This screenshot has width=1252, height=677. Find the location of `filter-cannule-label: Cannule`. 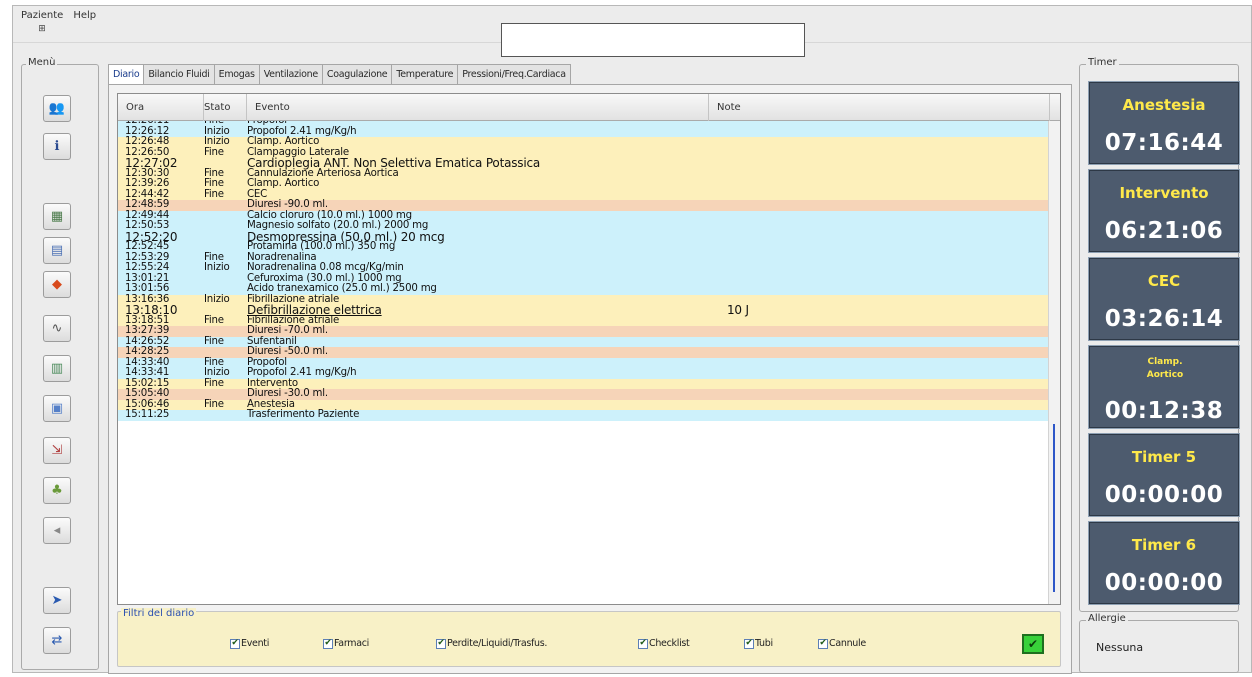

filter-cannule-label: Cannule is located at coordinates (847, 643).